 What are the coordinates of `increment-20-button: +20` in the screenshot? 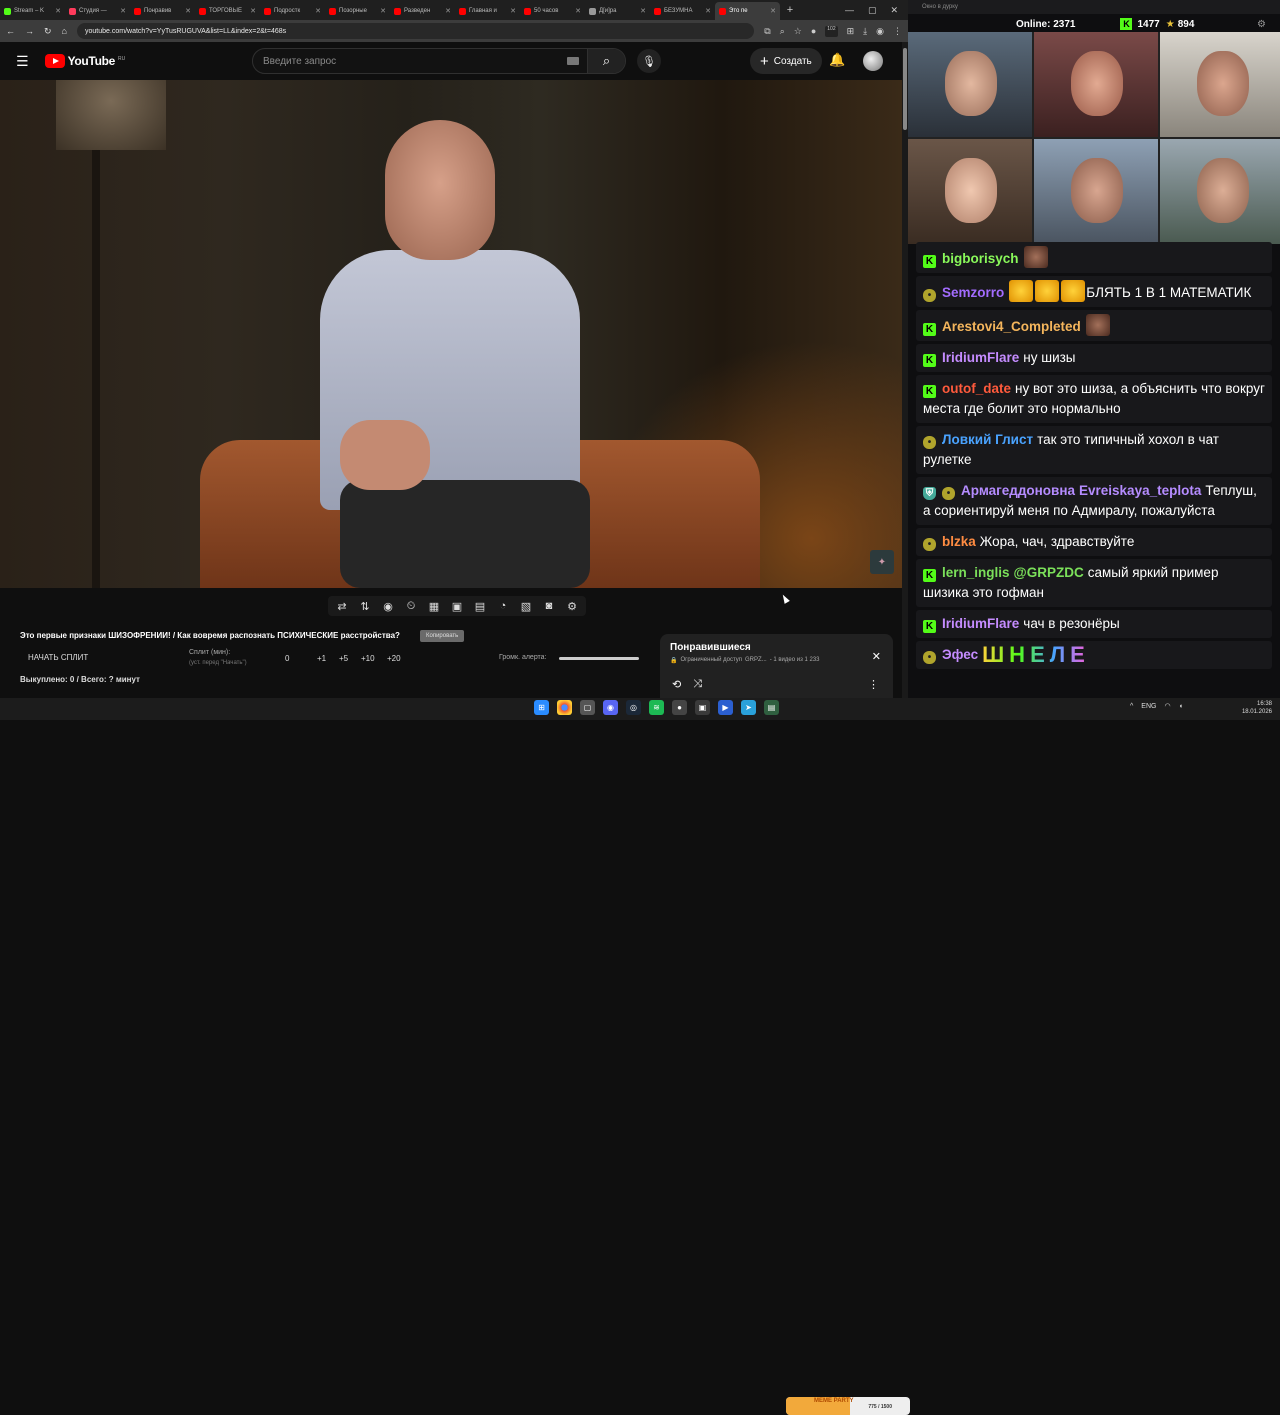 It's located at (394, 658).